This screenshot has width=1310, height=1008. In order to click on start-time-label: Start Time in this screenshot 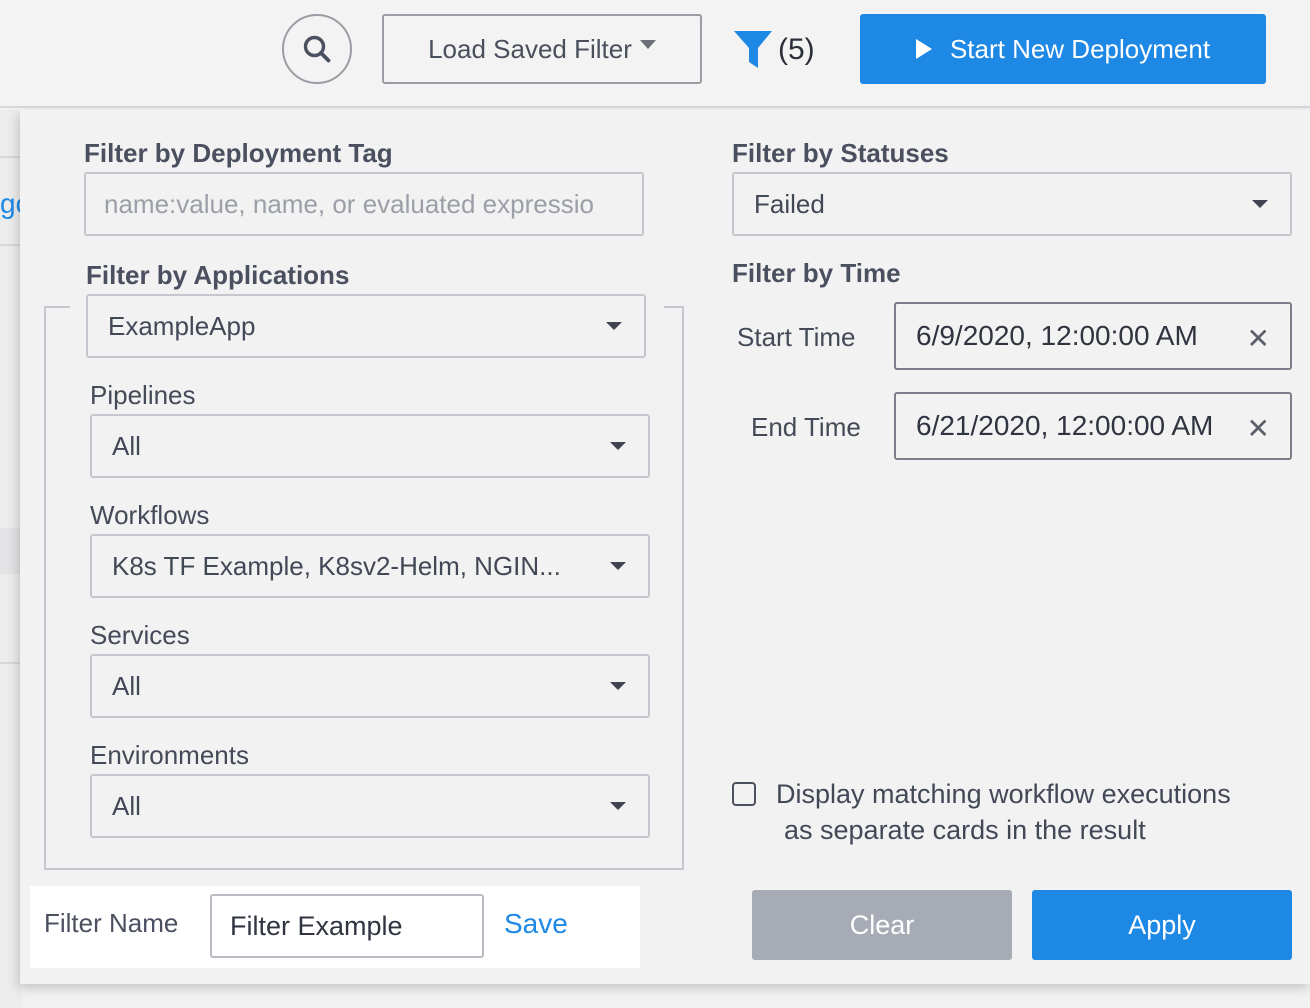, I will do `click(796, 337)`.